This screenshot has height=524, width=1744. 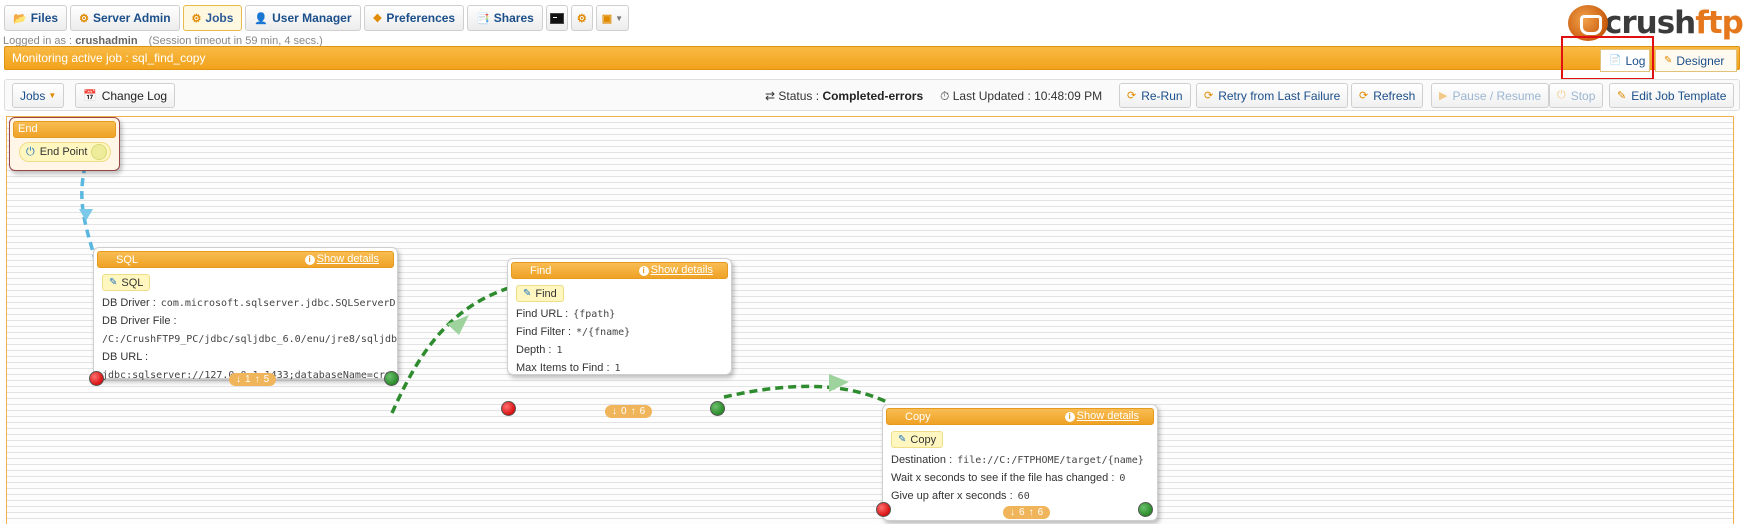 What do you see at coordinates (1387, 95) in the screenshot?
I see `refresh-button: ⟳ Refresh` at bounding box center [1387, 95].